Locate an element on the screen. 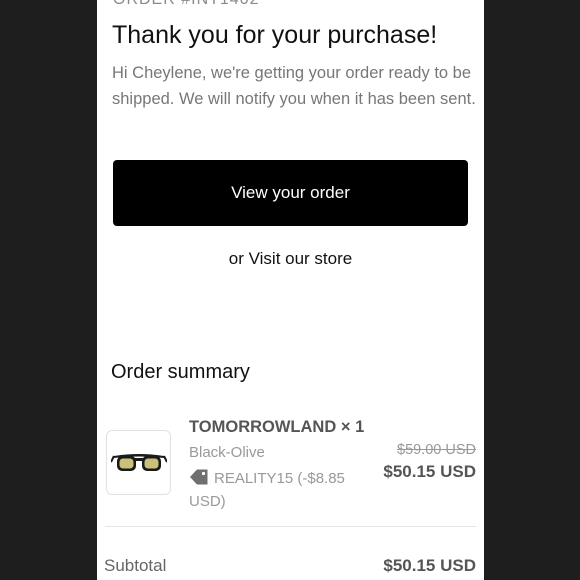 This screenshot has width=580, height=580. view-order-button: View your order is located at coordinates (290, 193).